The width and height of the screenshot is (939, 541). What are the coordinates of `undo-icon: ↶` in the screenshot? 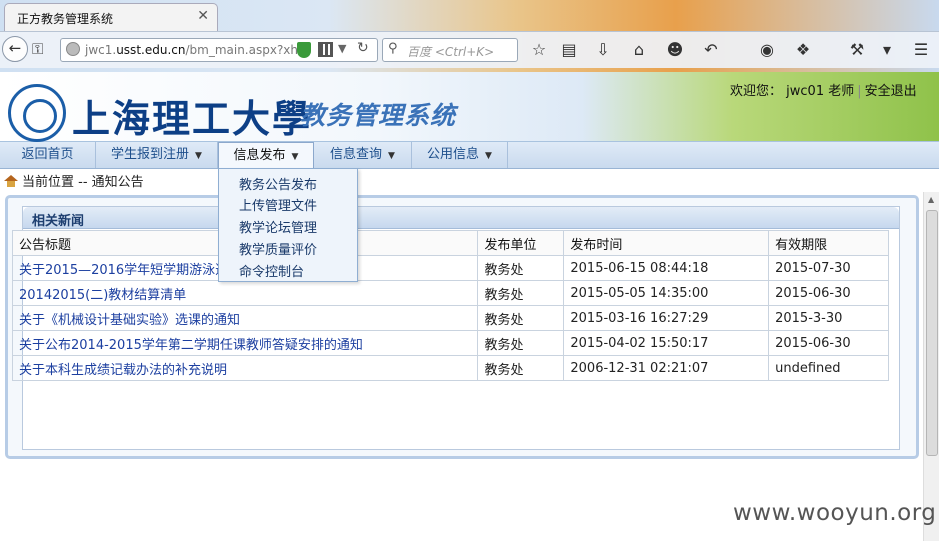 It's located at (711, 50).